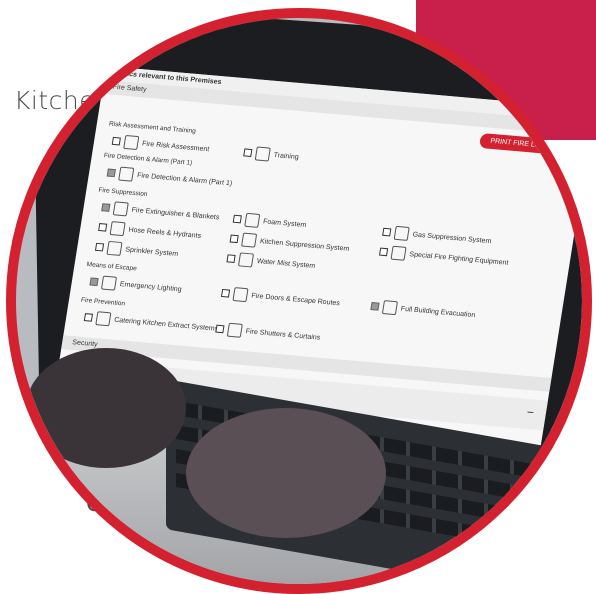 The height and width of the screenshot is (594, 596). Describe the element at coordinates (165, 233) in the screenshot. I see `item-label: Hose Reels & Hydrants` at that location.